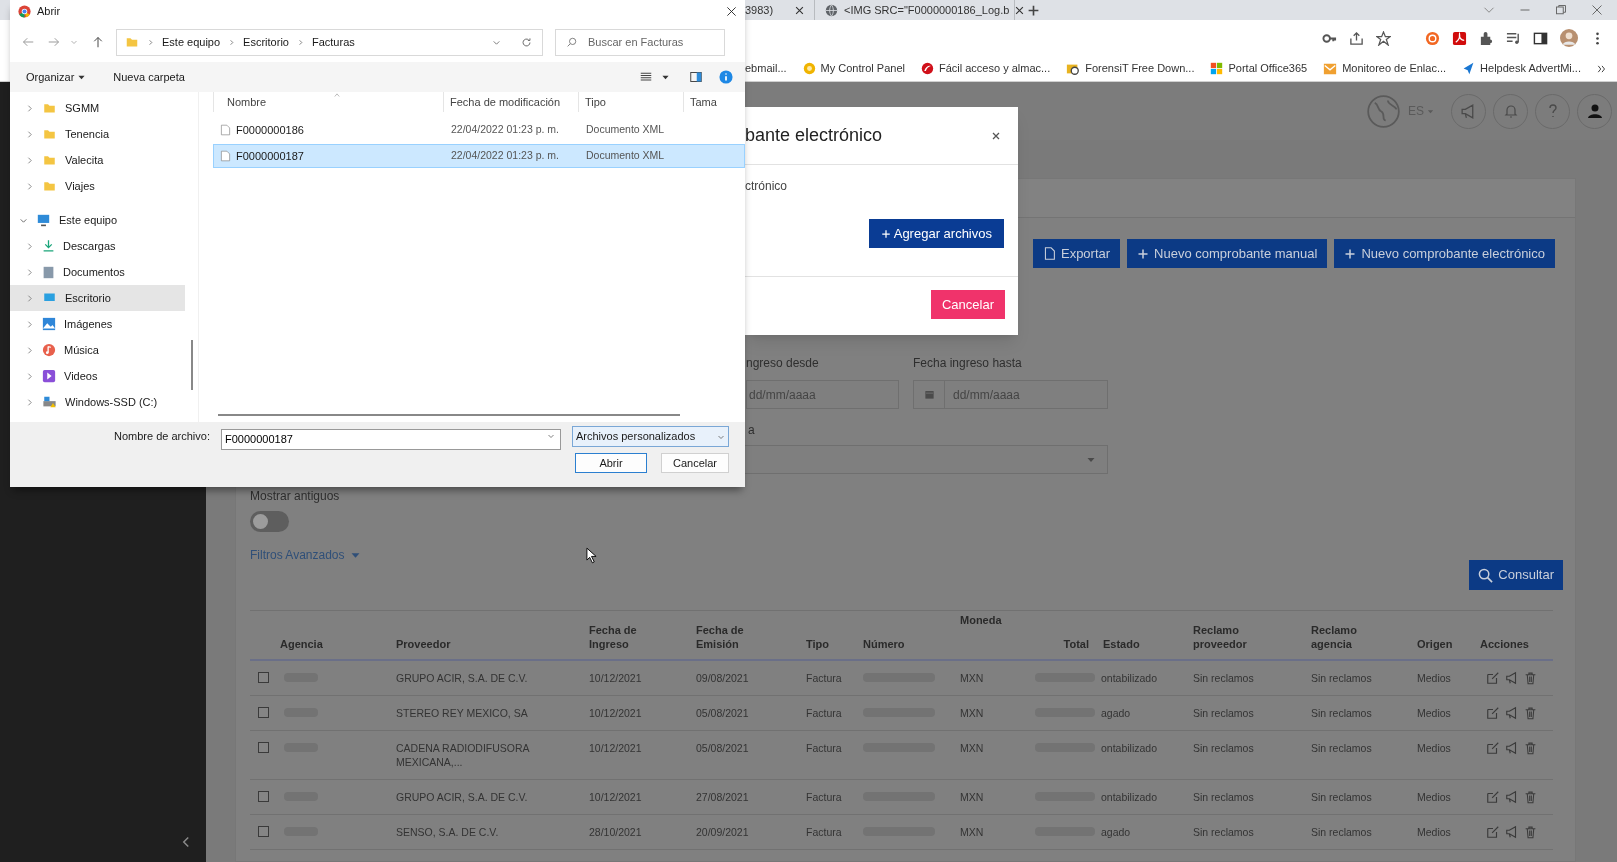 Image resolution: width=1617 pixels, height=862 pixels. Describe the element at coordinates (266, 42) in the screenshot. I see `breadcrumb: Escritorio` at that location.